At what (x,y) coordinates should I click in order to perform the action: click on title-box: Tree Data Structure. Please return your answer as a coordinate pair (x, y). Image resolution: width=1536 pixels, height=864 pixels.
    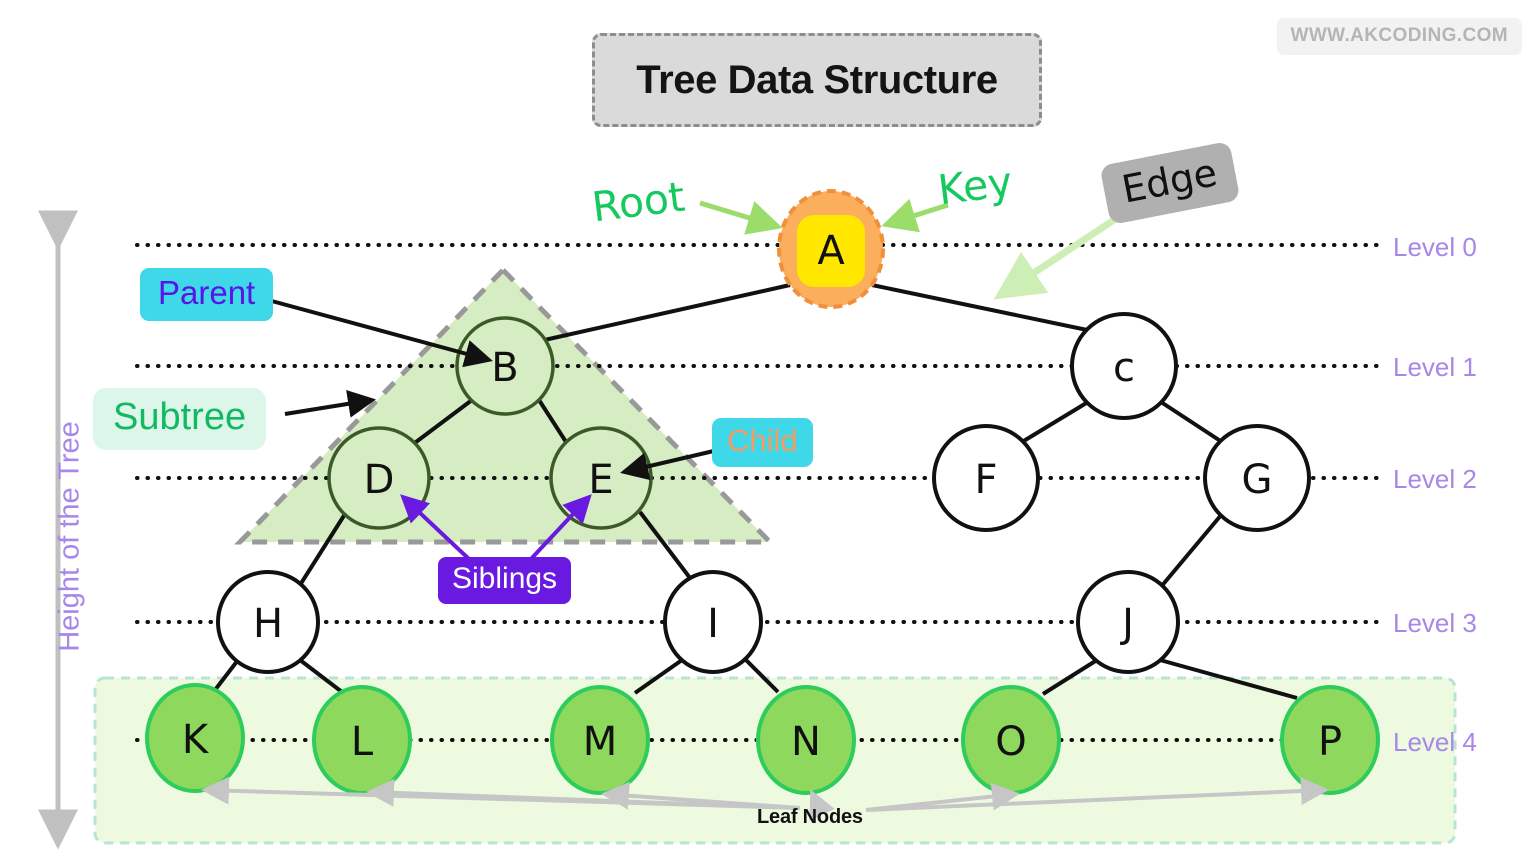
    Looking at the image, I should click on (817, 80).